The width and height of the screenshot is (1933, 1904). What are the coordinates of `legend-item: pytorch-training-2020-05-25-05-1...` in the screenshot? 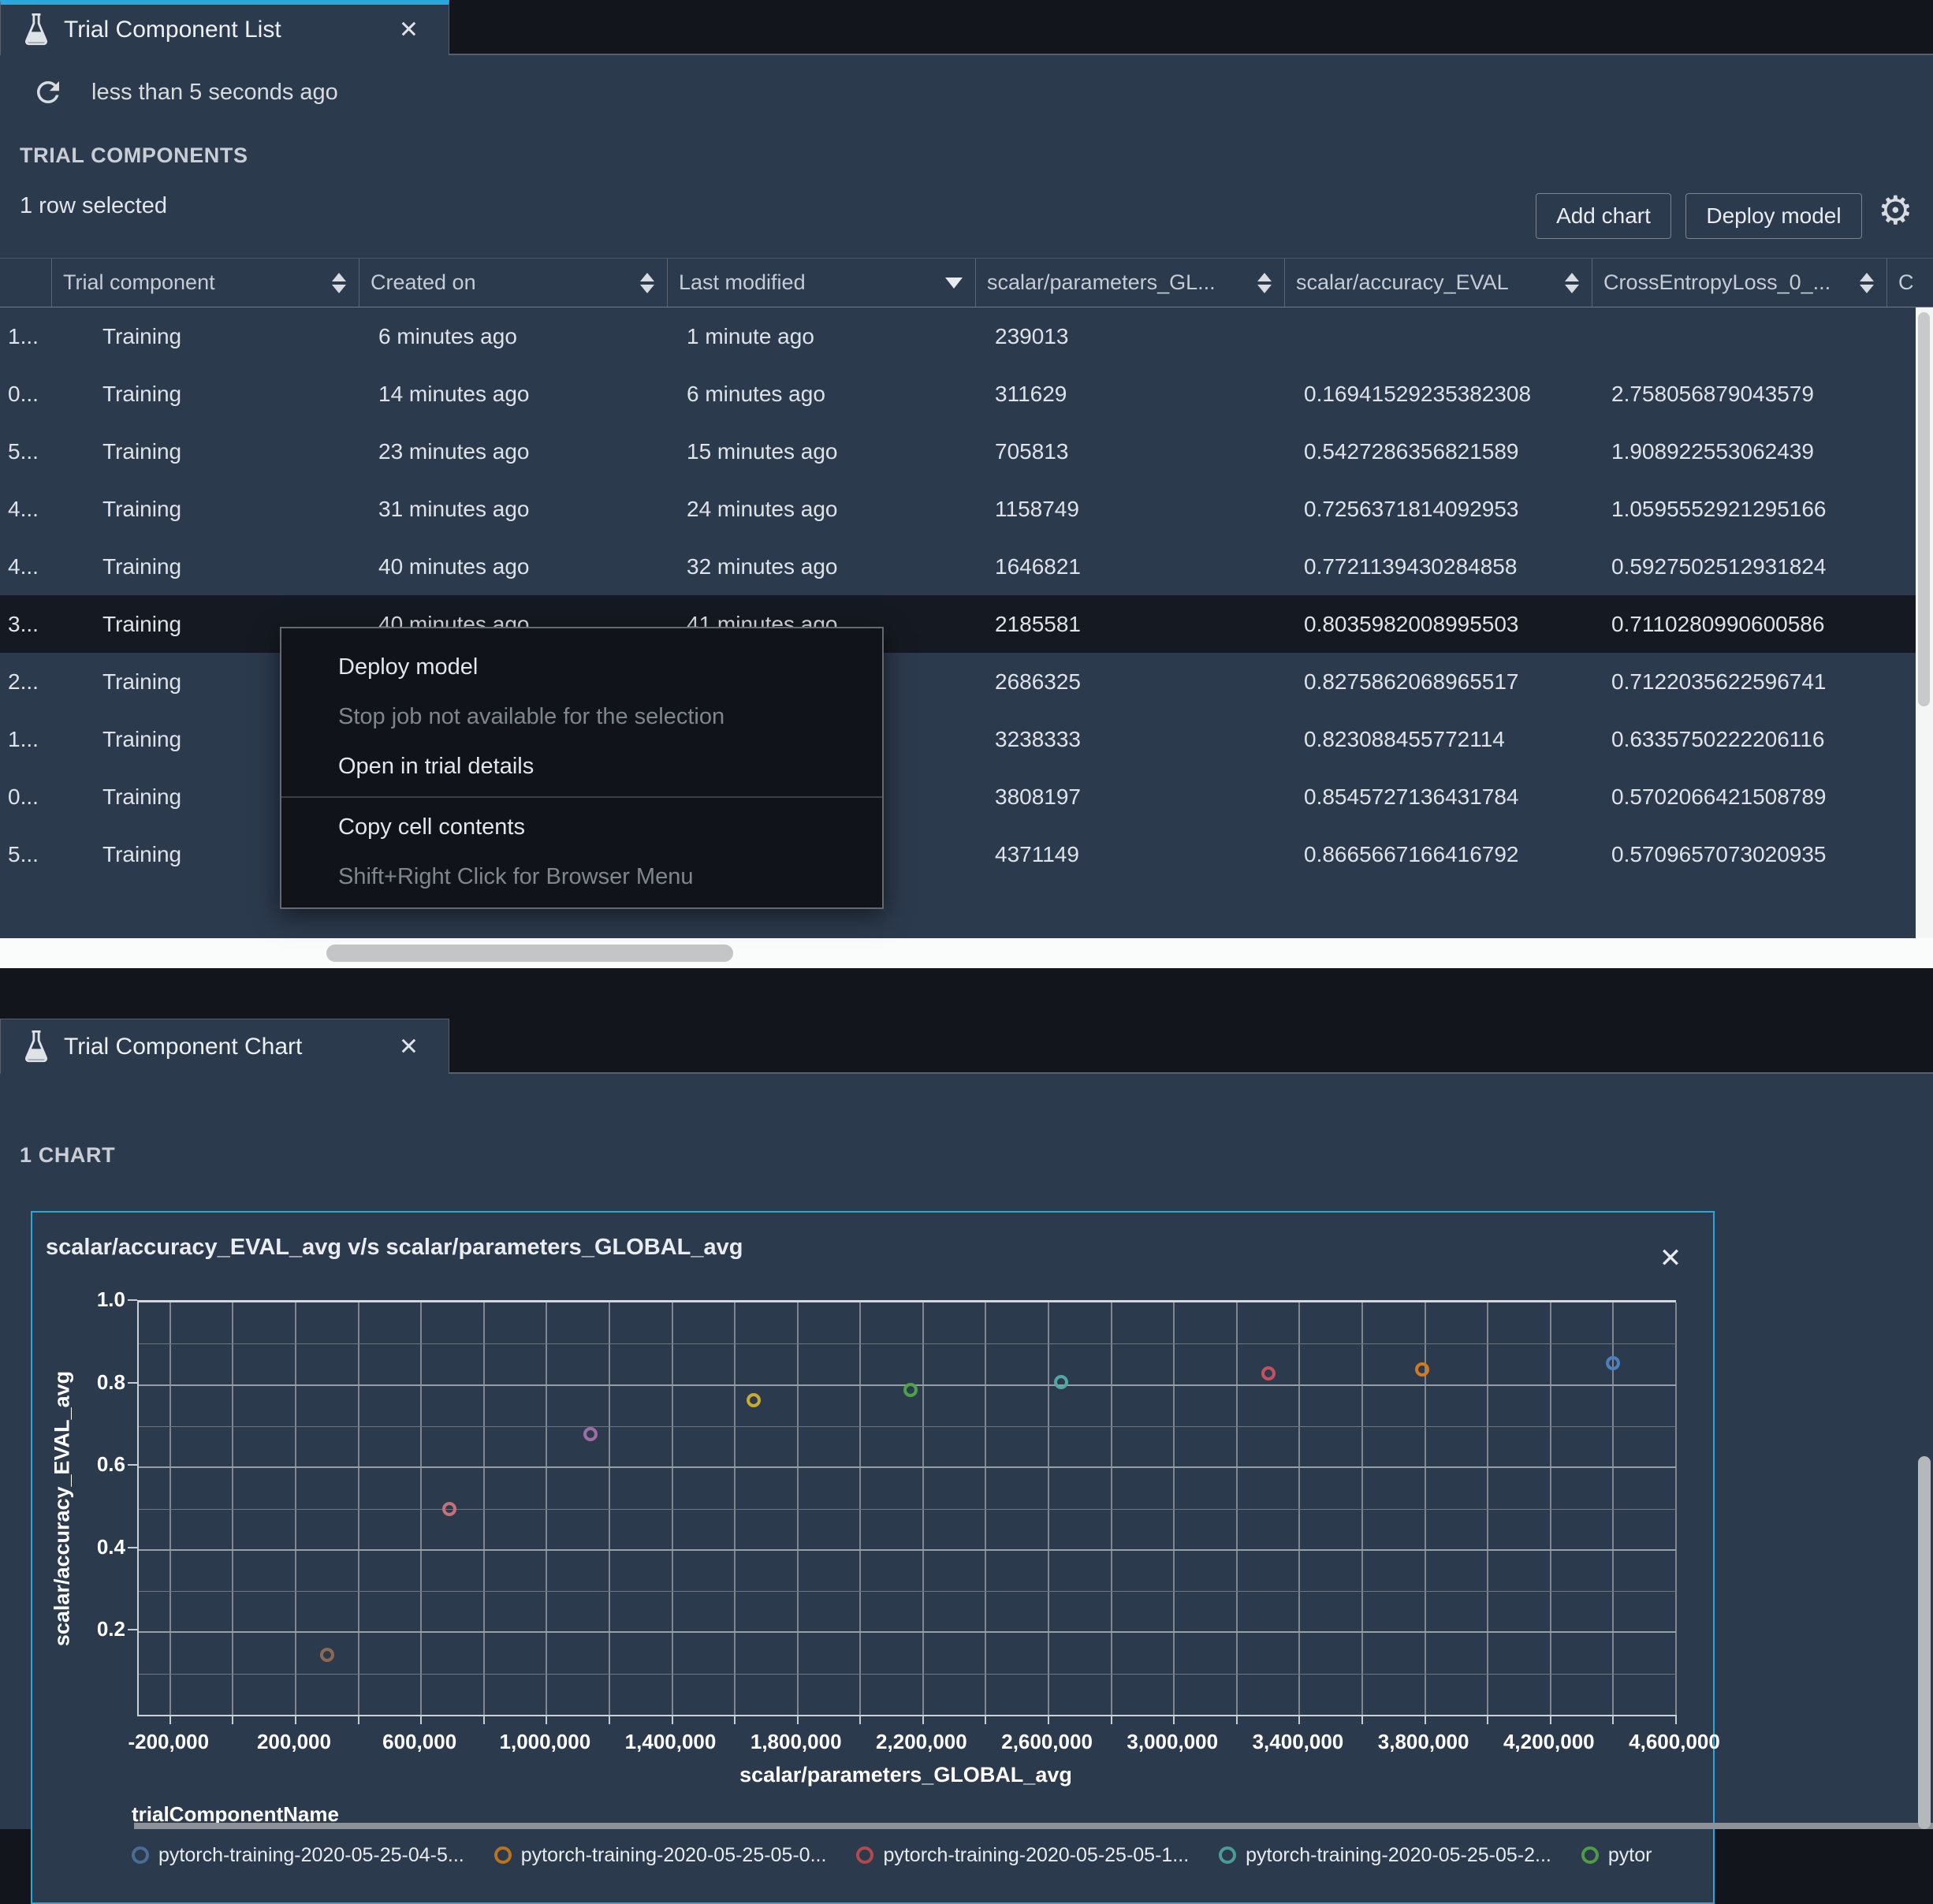 It's located at (1023, 1855).